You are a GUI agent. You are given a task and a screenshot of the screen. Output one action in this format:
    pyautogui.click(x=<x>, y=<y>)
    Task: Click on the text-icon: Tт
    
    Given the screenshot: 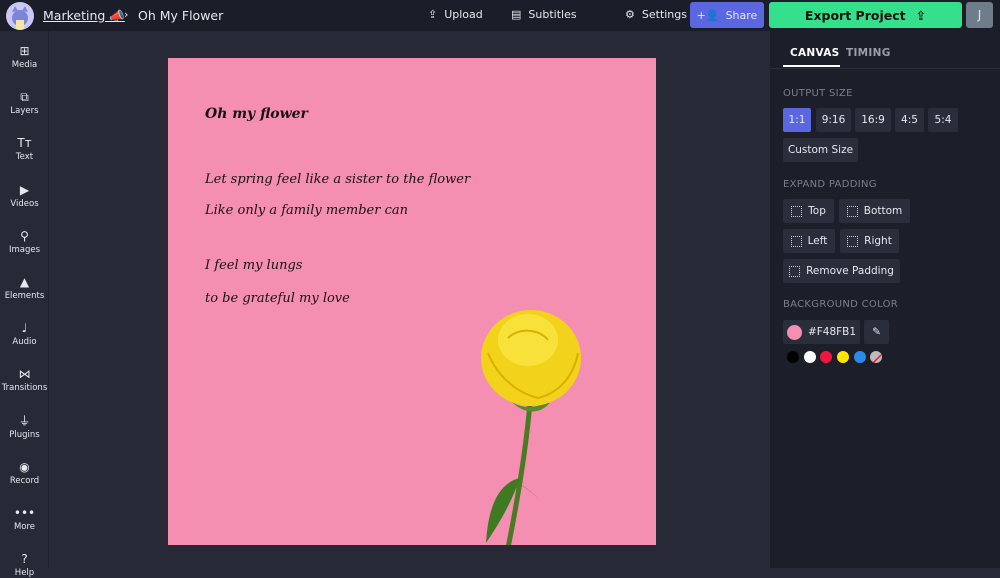 What is the action you would take?
    pyautogui.click(x=24, y=143)
    